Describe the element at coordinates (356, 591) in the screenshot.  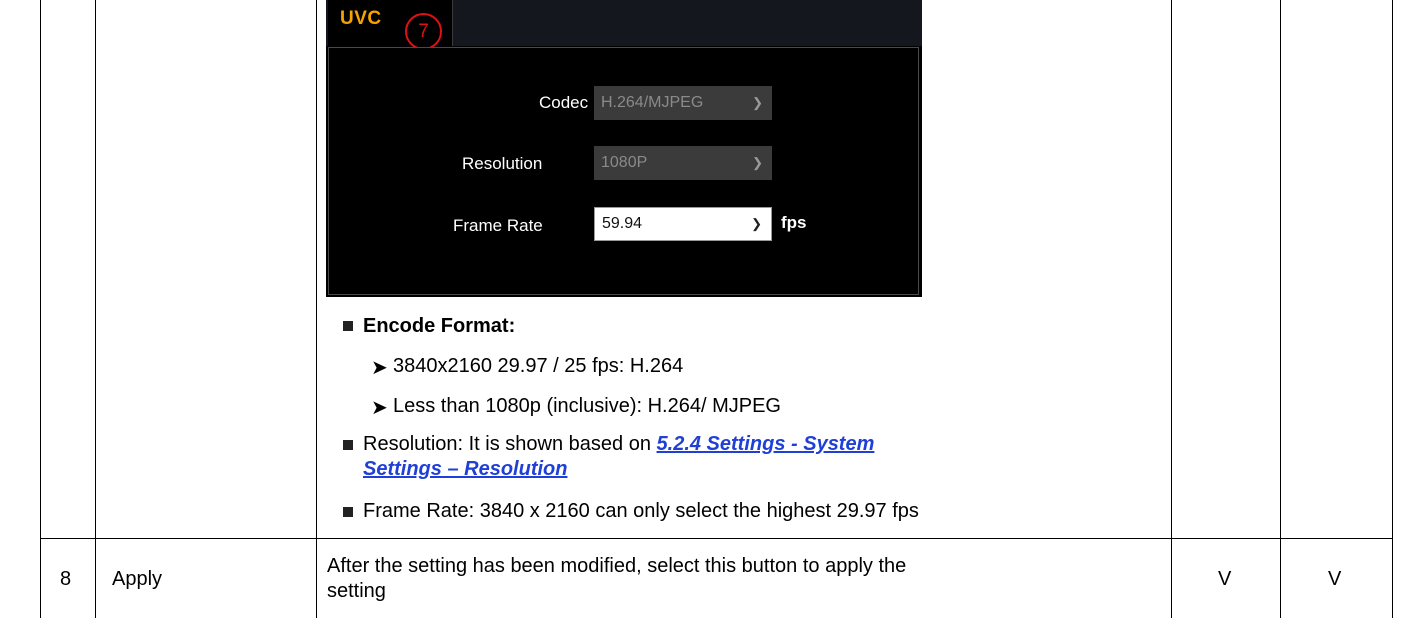
I see `item-description-cont: setting` at that location.